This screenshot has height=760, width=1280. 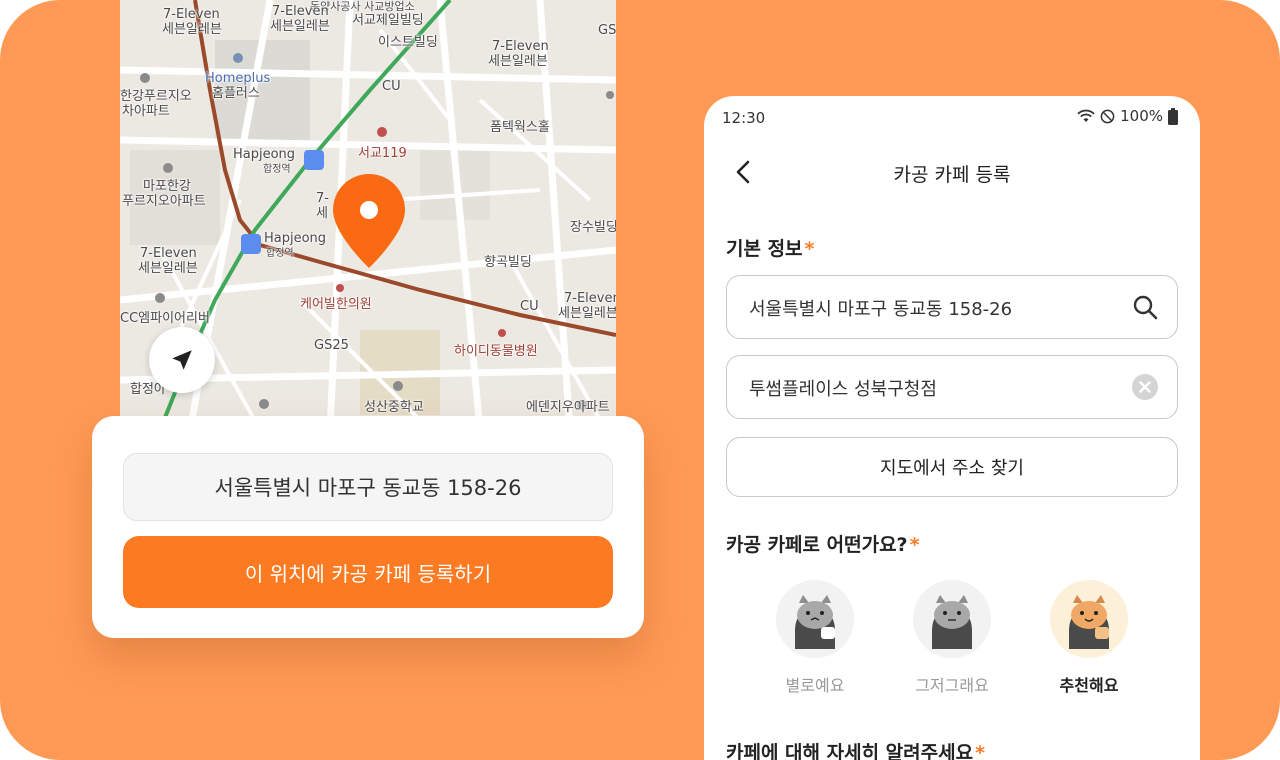 I want to click on section-title-rating: 카공 카페로 어떤가요? *, so click(x=823, y=543).